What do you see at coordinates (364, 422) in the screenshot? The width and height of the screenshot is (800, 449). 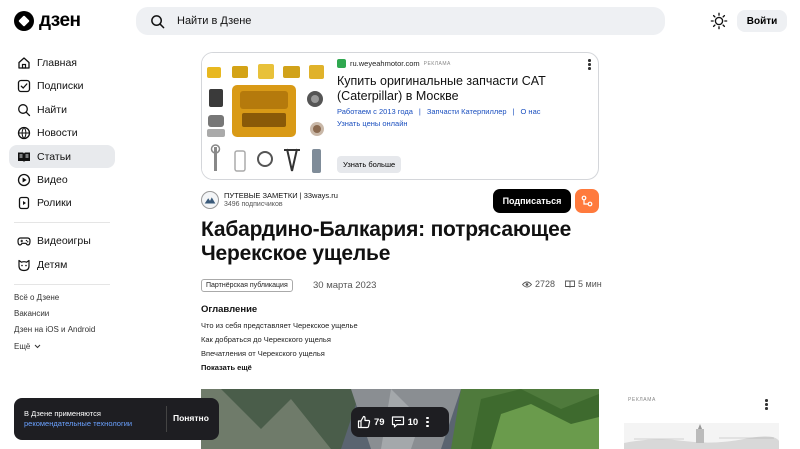 I see `thumbs-up-icon` at bounding box center [364, 422].